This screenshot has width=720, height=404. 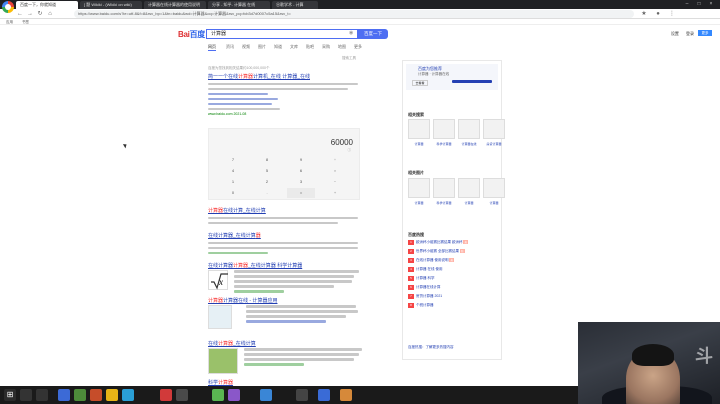 I want to click on hot-item: 4 计算器 在线 使用, so click(x=453, y=269).